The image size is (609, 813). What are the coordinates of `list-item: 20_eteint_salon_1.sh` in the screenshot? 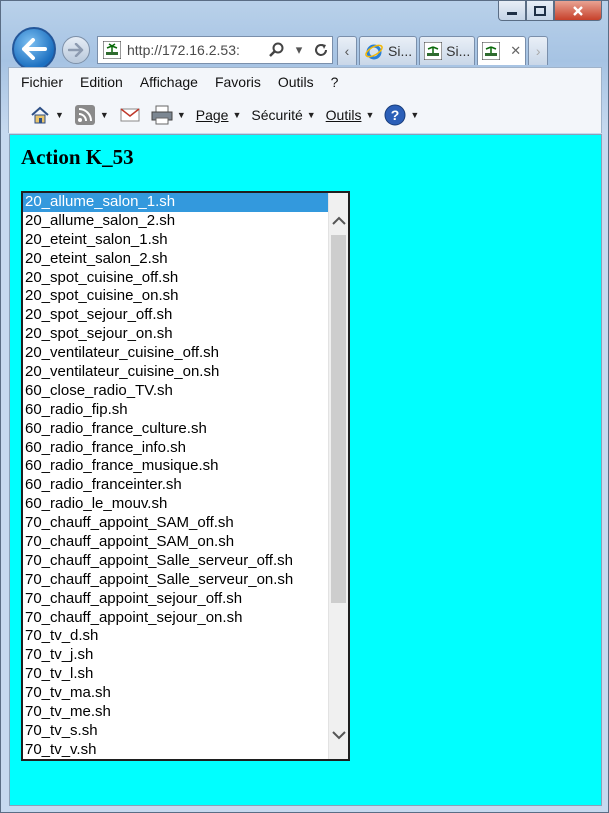 It's located at (175, 240).